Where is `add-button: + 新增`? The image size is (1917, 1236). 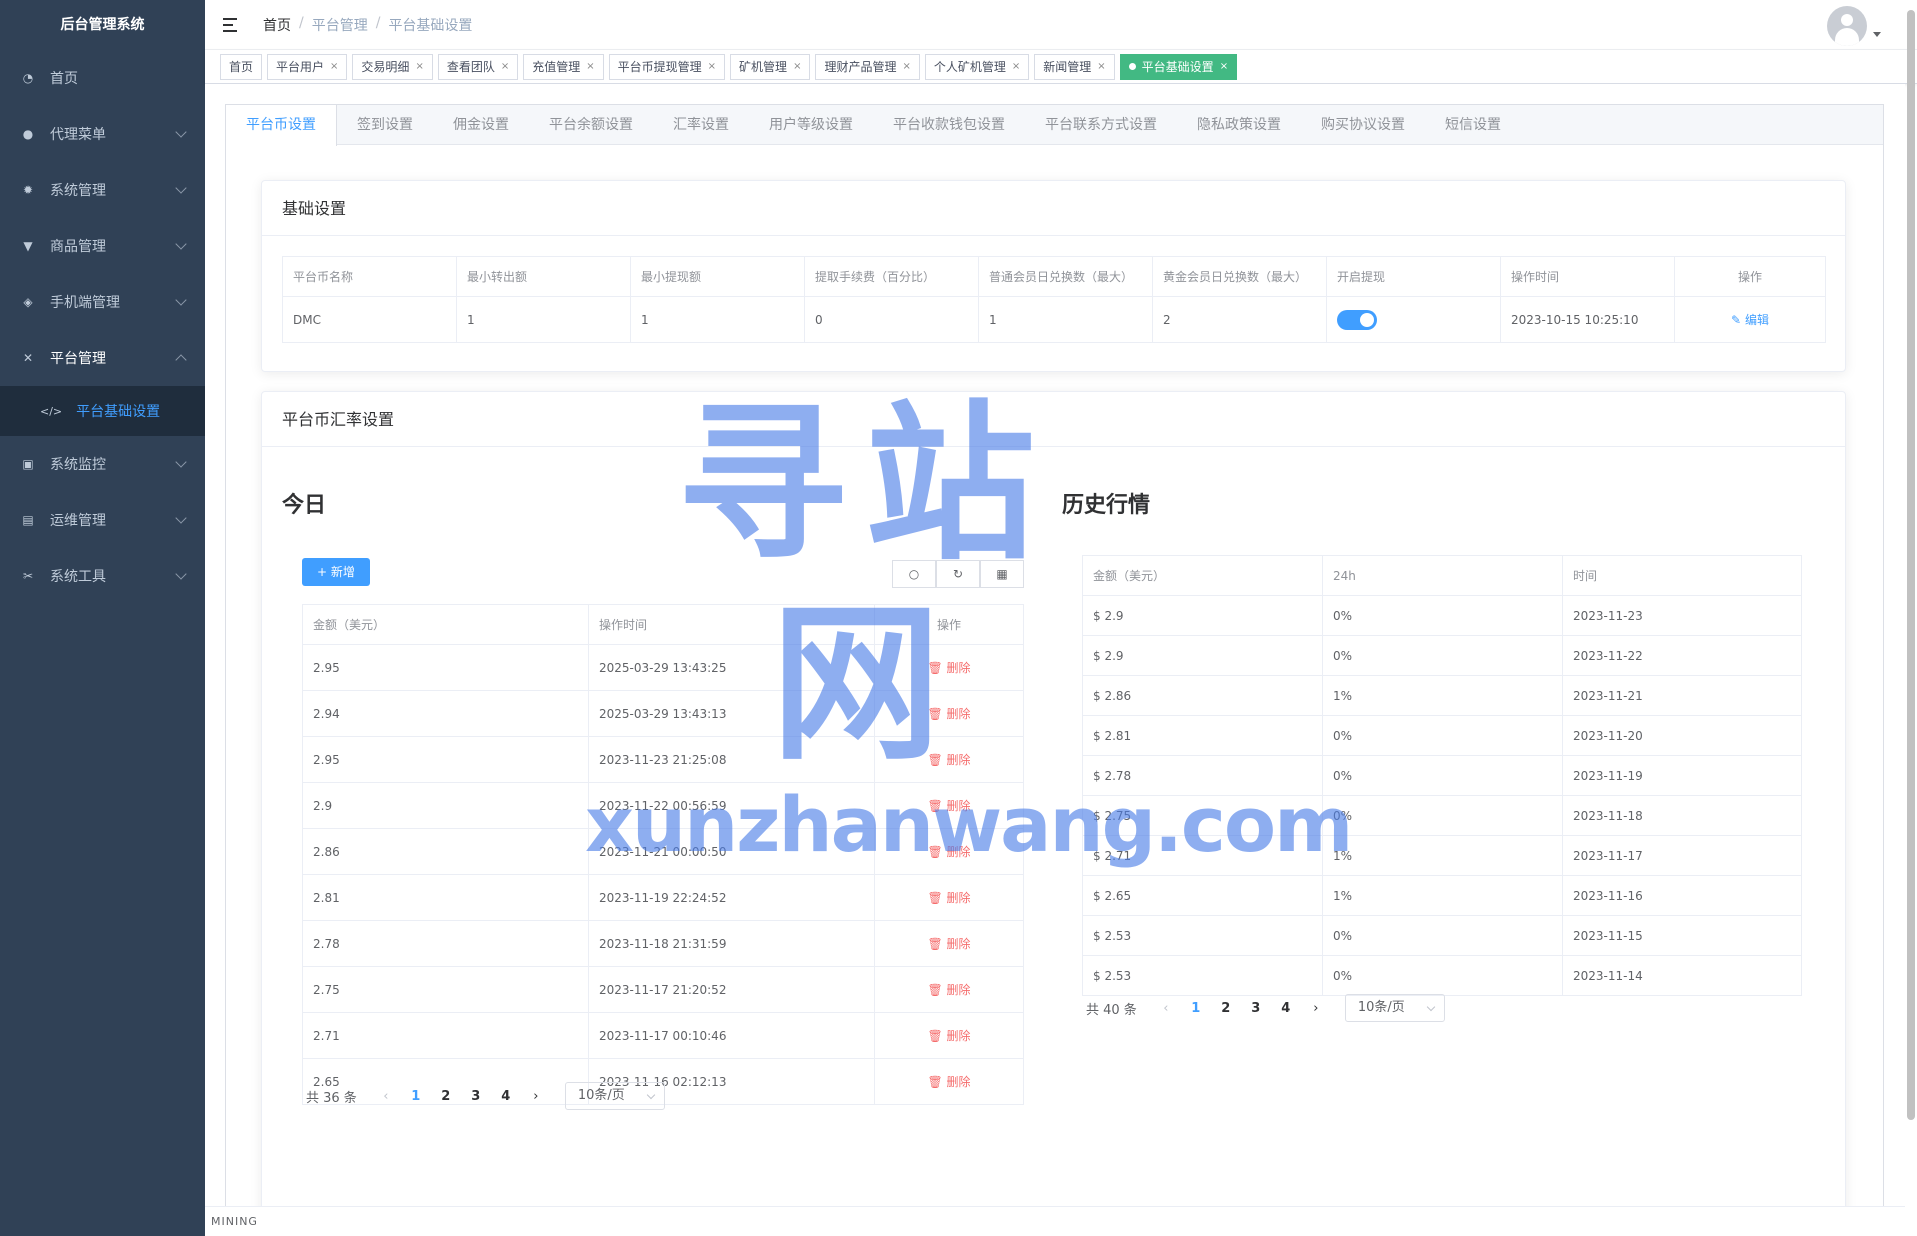 add-button: + 新增 is located at coordinates (336, 572).